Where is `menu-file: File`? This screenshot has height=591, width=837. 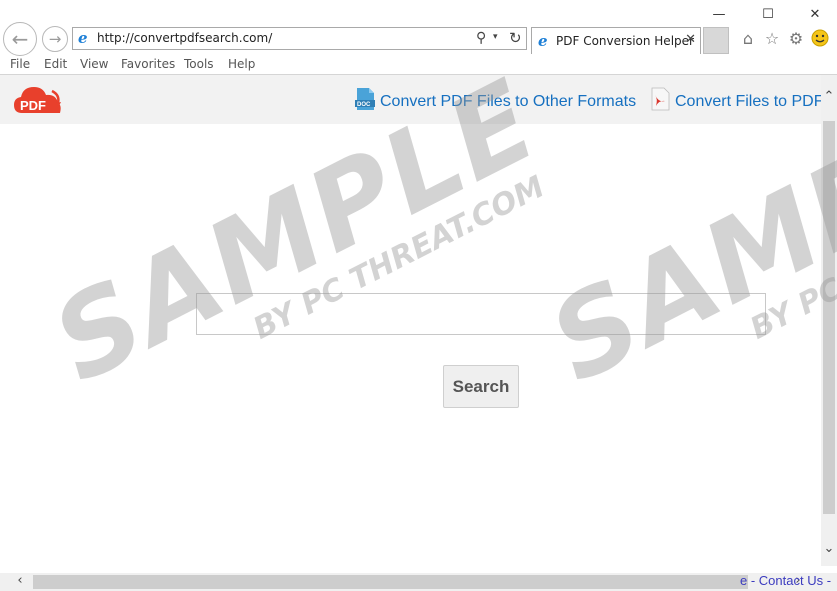
menu-file: File is located at coordinates (20, 64).